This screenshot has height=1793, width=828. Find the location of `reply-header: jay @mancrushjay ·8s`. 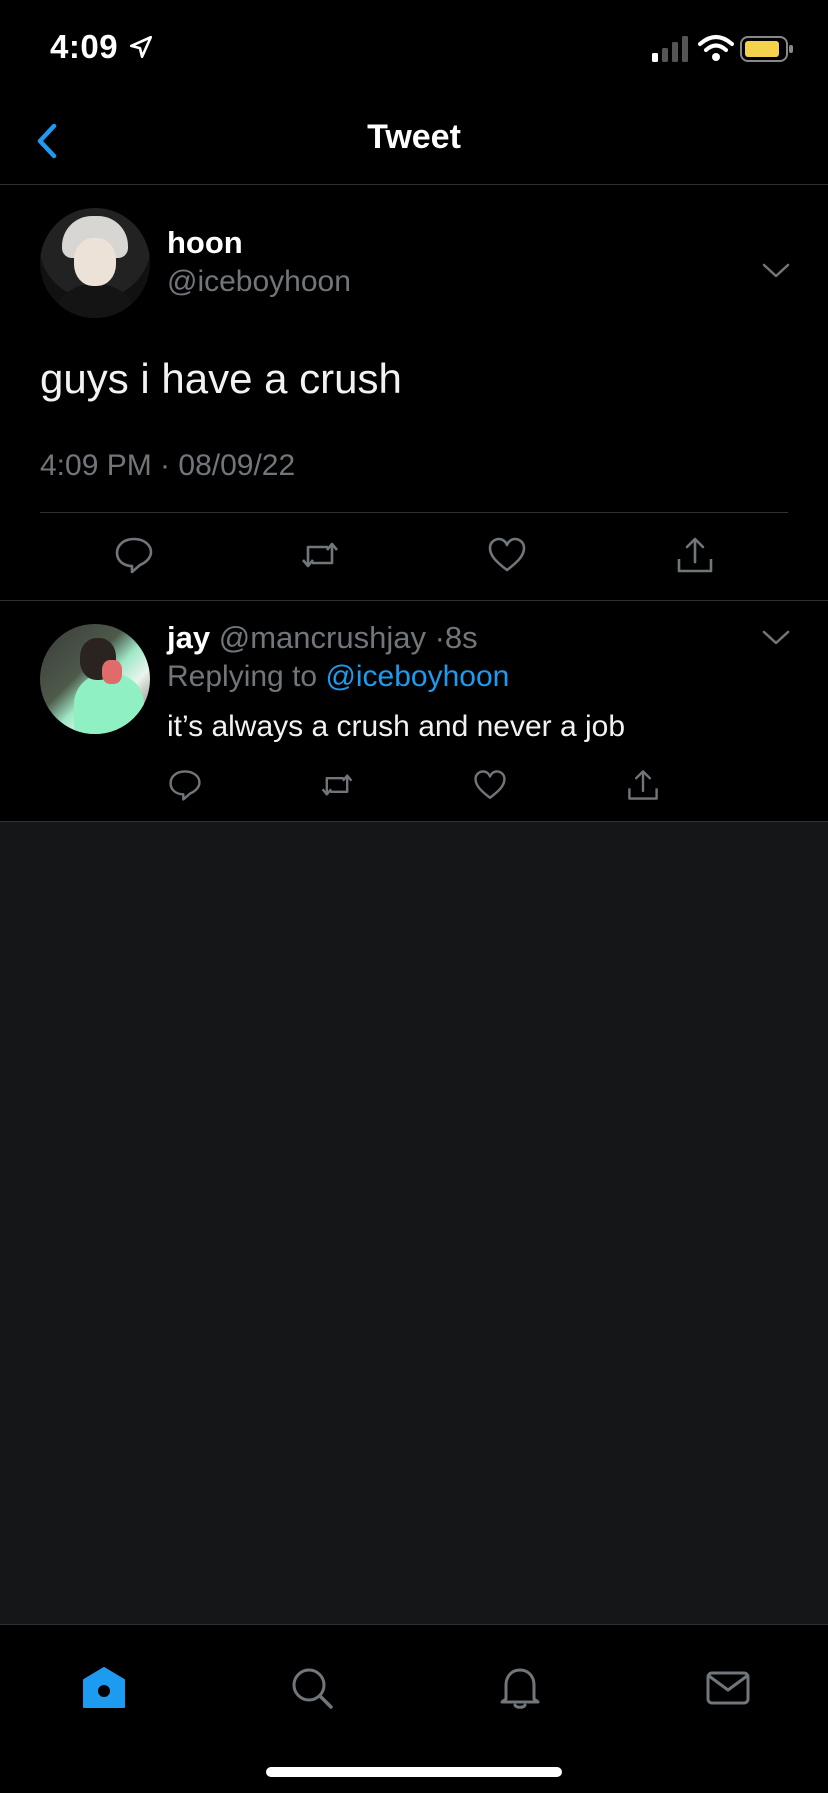

reply-header: jay @mancrushjay ·8s is located at coordinates (322, 638).